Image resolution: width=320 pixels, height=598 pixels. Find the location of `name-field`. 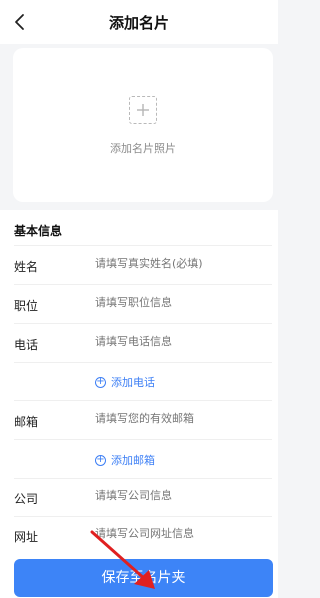

name-field is located at coordinates (180, 263).